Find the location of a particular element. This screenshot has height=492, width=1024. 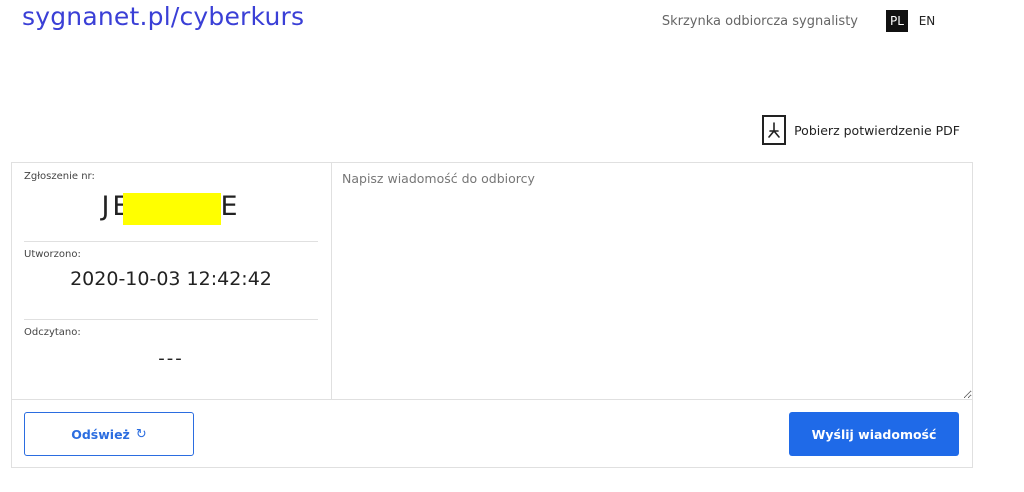

report-number-value: JE E is located at coordinates (170, 208).